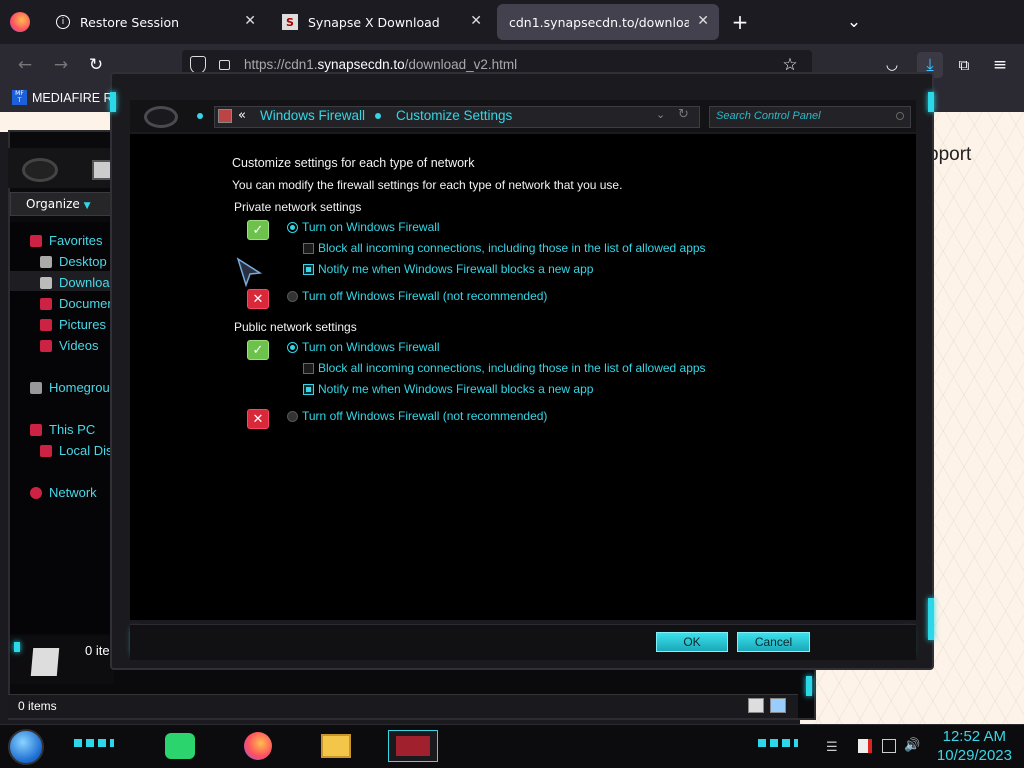  Describe the element at coordinates (290, 22) in the screenshot. I see `synapse-favicon-icon: S` at that location.